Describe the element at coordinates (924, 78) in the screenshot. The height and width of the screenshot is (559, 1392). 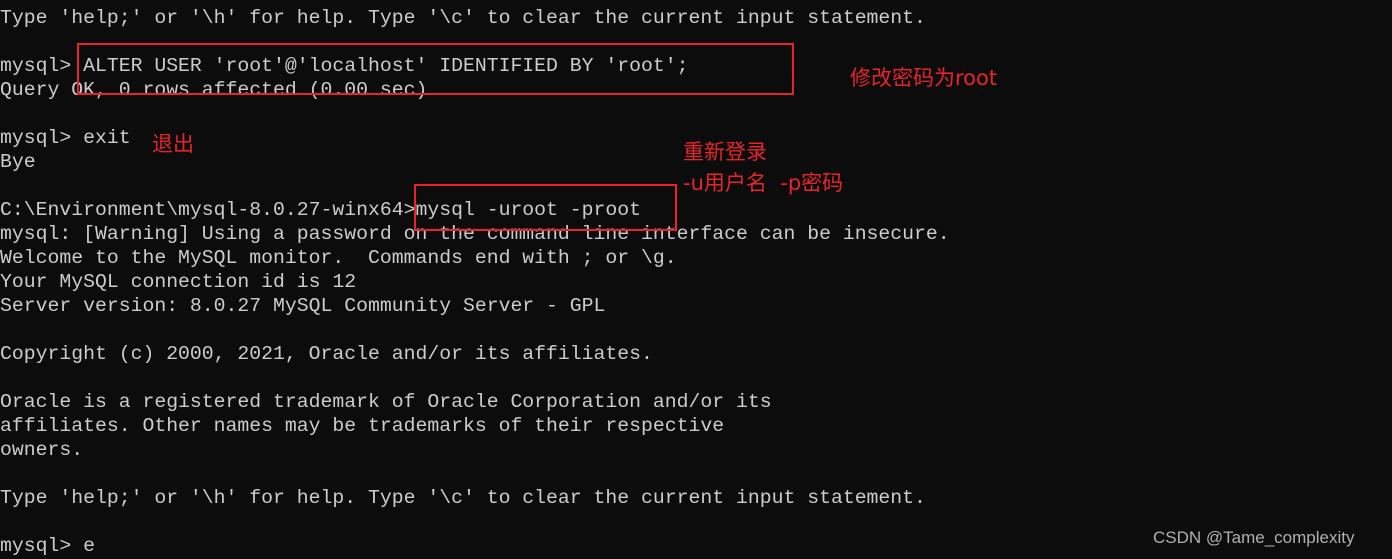
I see `annotation-change-password: 修改密码为root` at that location.